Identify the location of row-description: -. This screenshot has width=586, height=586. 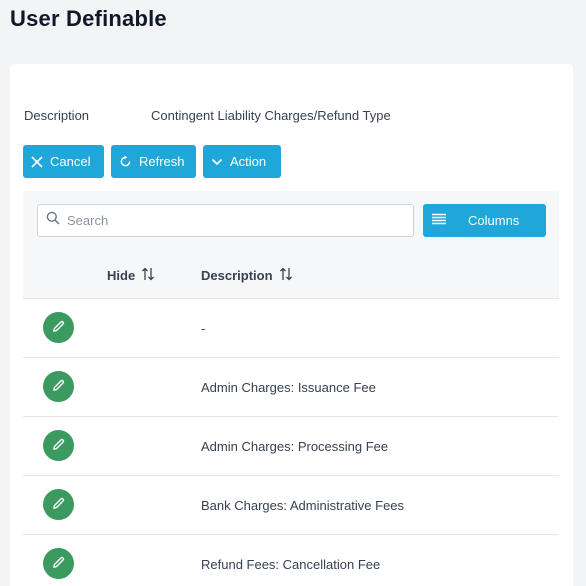
(203, 328).